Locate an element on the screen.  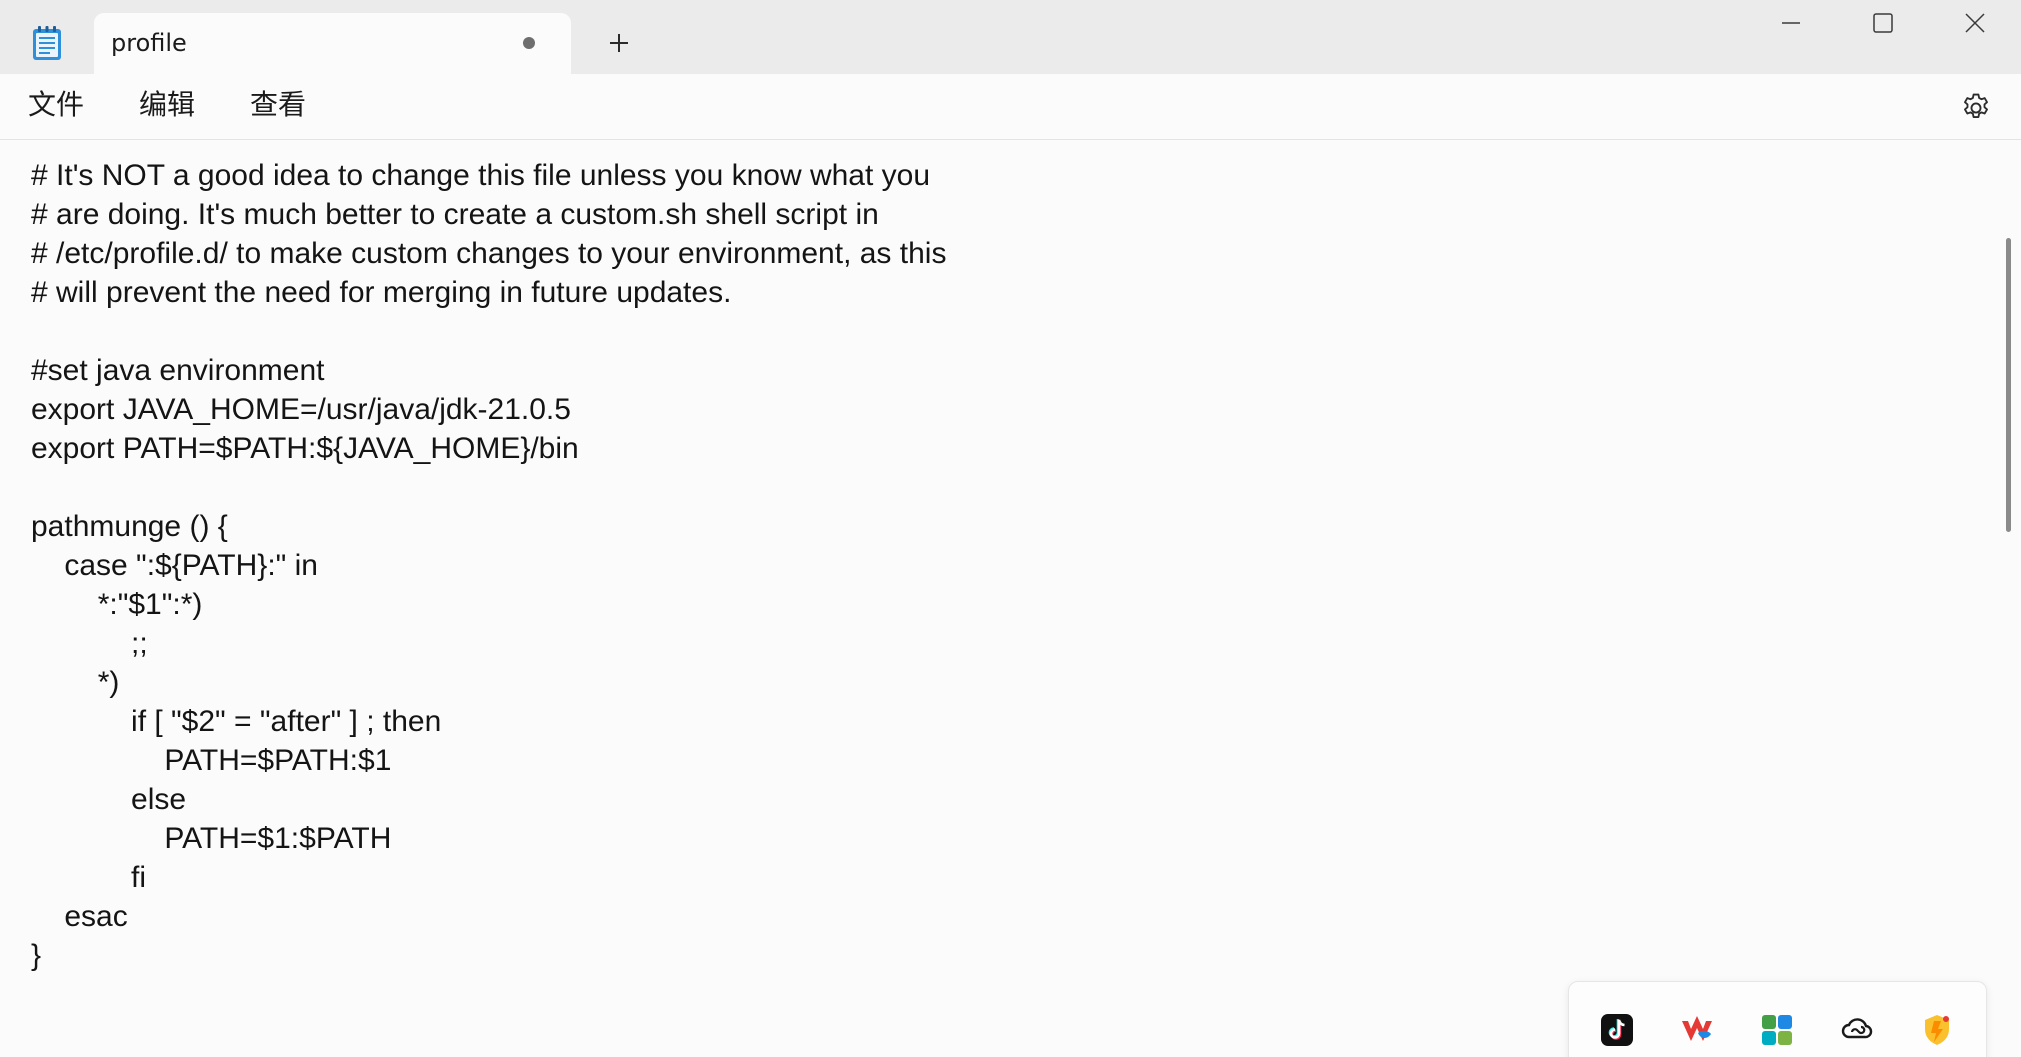
shield-app-icon is located at coordinates (1937, 1030).